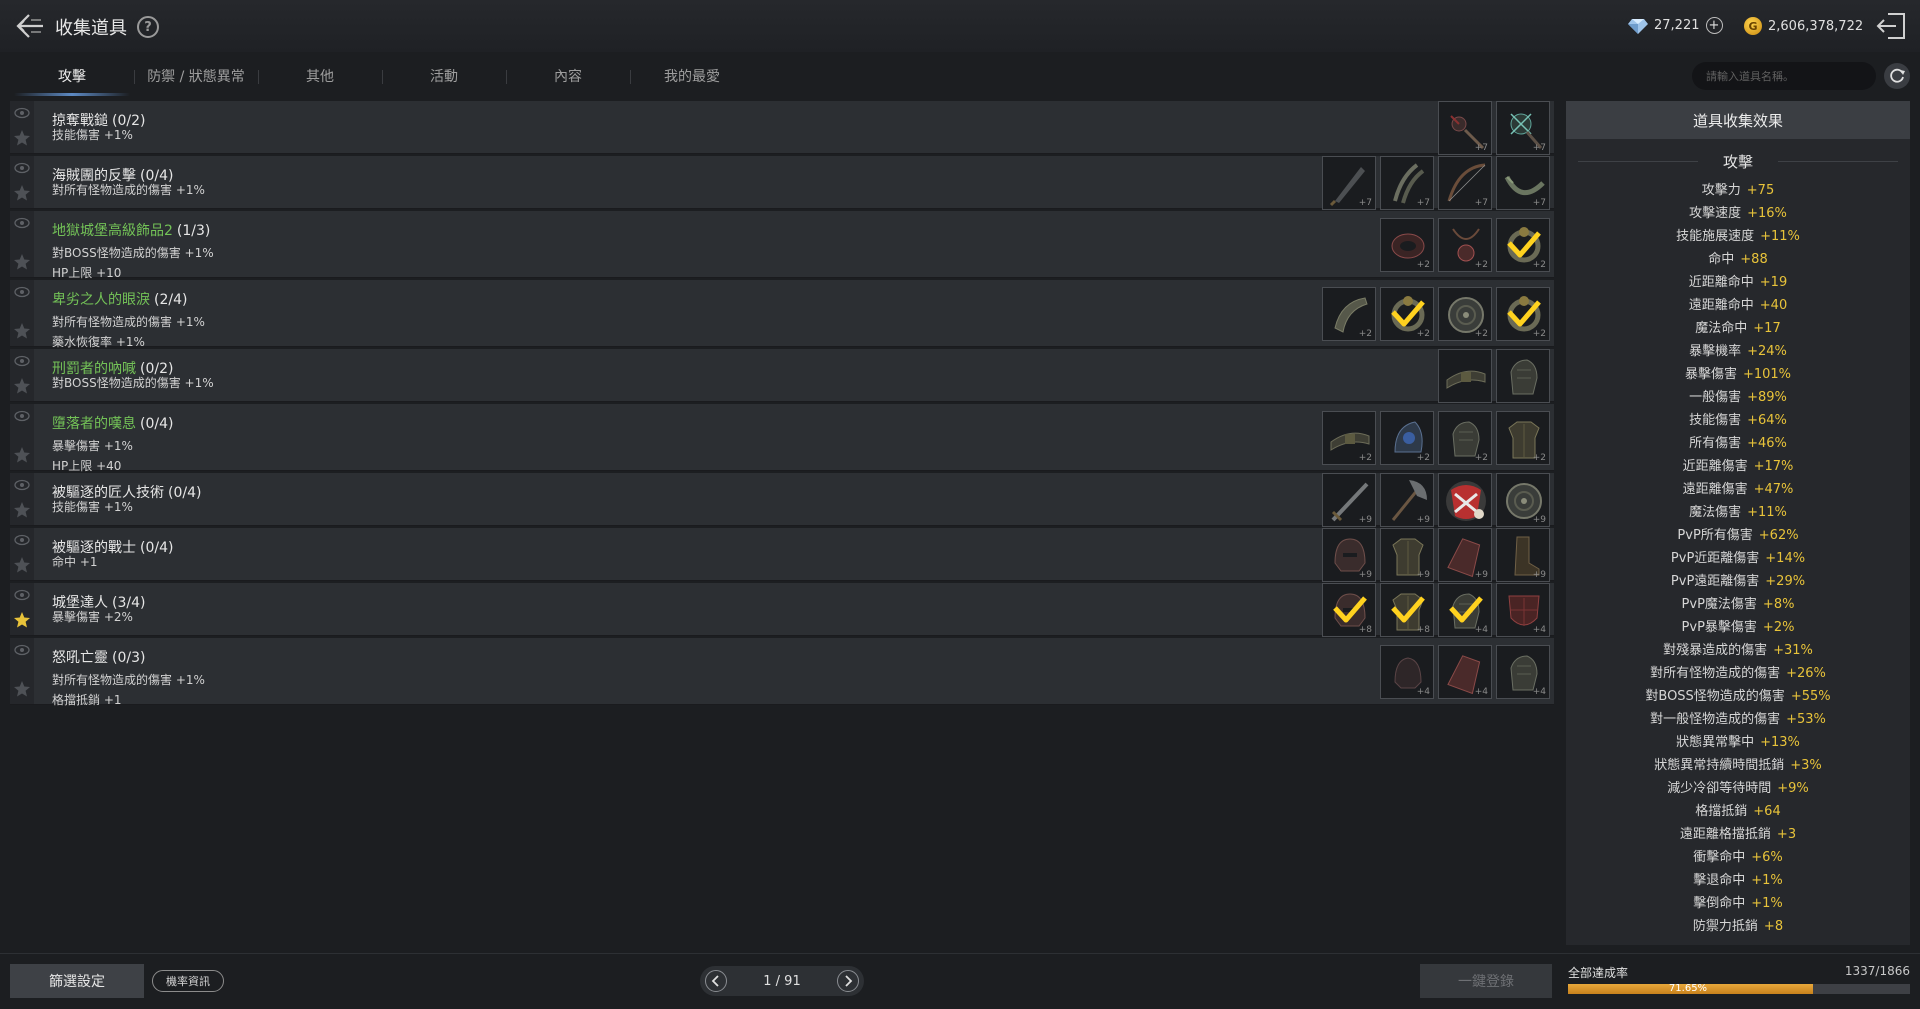  What do you see at coordinates (1767, 328) in the screenshot?
I see `stat-value: +17` at bounding box center [1767, 328].